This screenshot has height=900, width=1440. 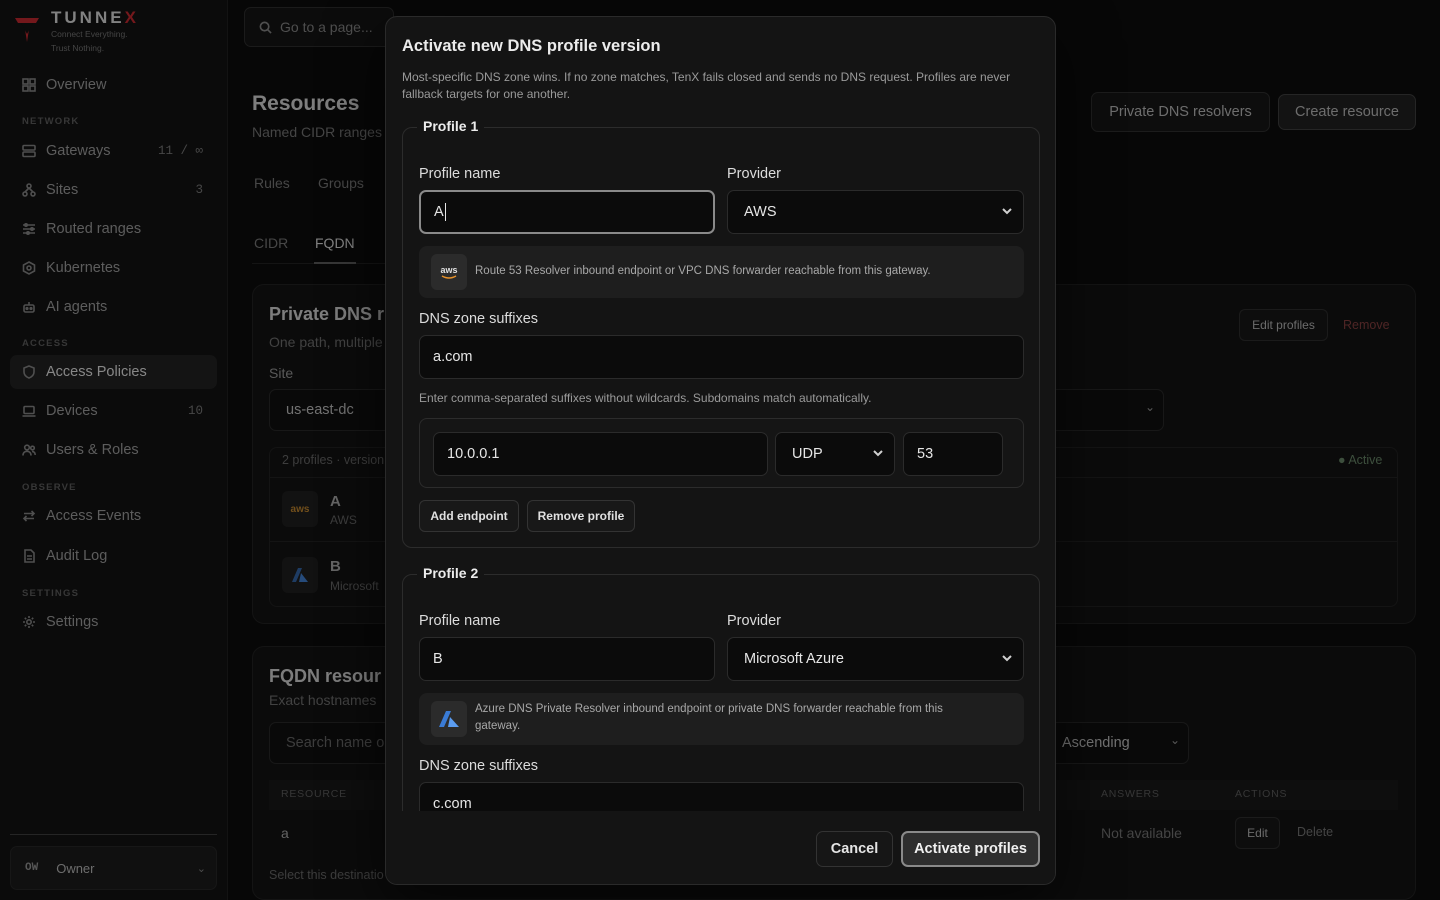 I want to click on endpoint-protocol-select: UDP, so click(x=835, y=454).